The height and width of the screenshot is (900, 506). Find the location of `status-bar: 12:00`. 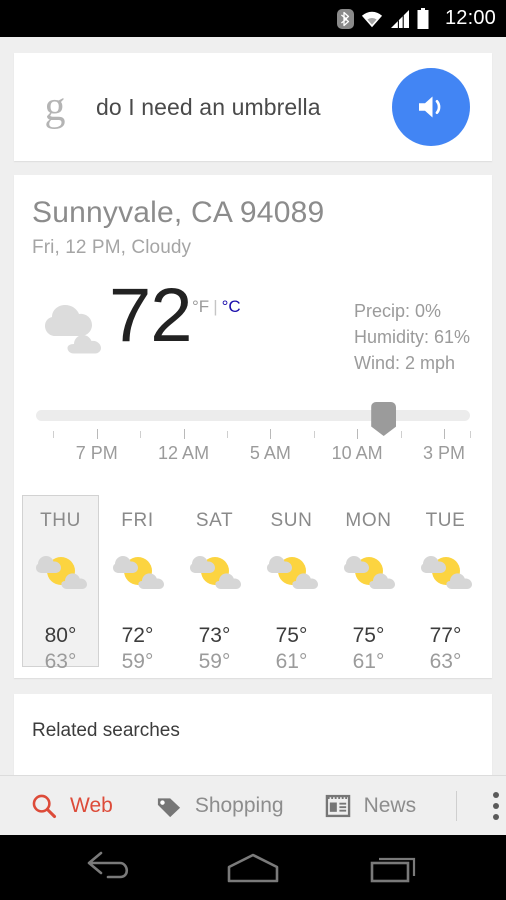

status-bar: 12:00 is located at coordinates (253, 18).